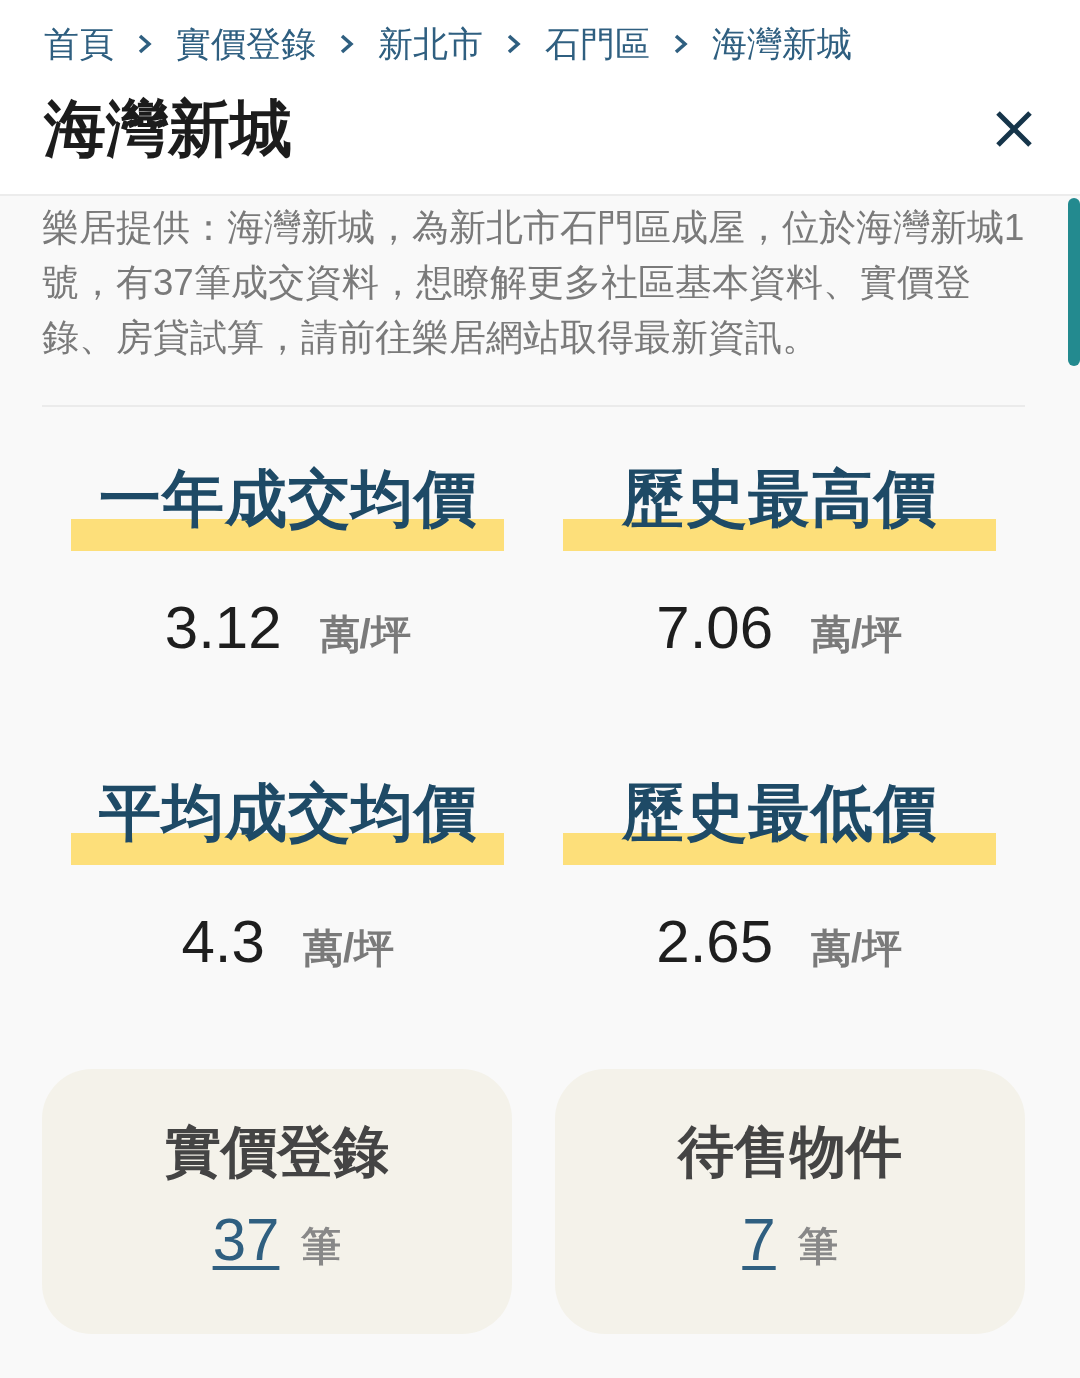 The height and width of the screenshot is (1378, 1080). What do you see at coordinates (223, 627) in the screenshot?
I see `stat-value: 3.12` at bounding box center [223, 627].